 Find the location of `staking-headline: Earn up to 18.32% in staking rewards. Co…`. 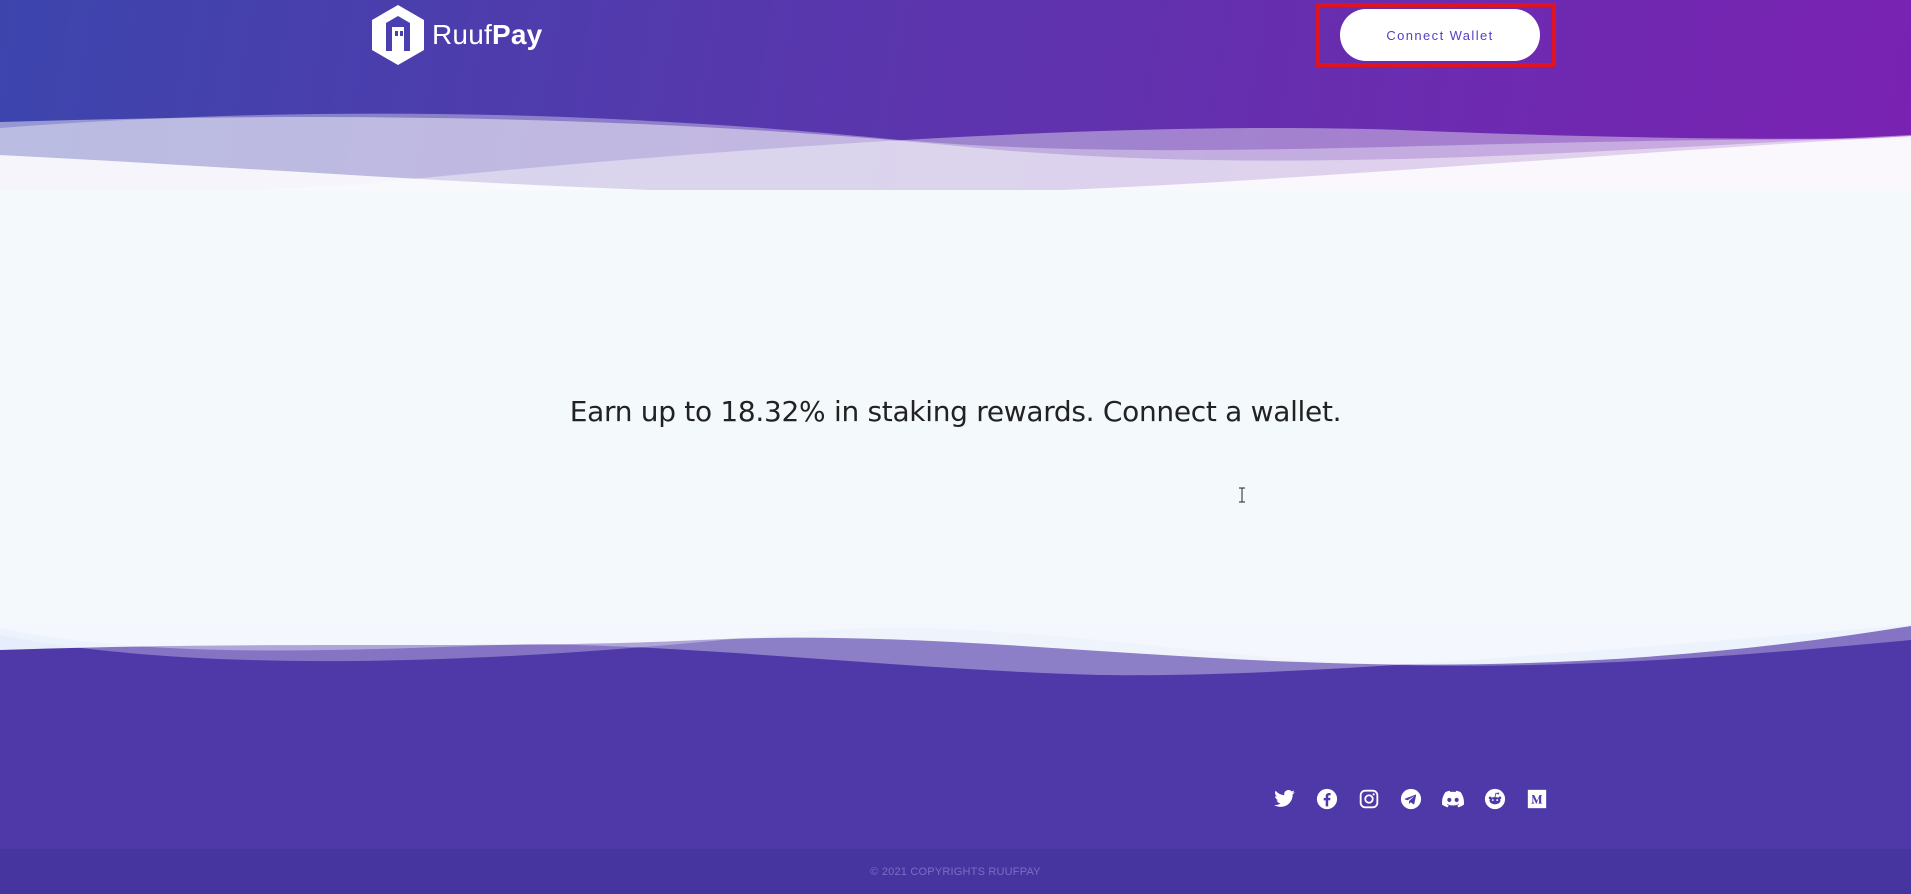

staking-headline: Earn up to 18.32% in staking rewards. Co… is located at coordinates (955, 411).